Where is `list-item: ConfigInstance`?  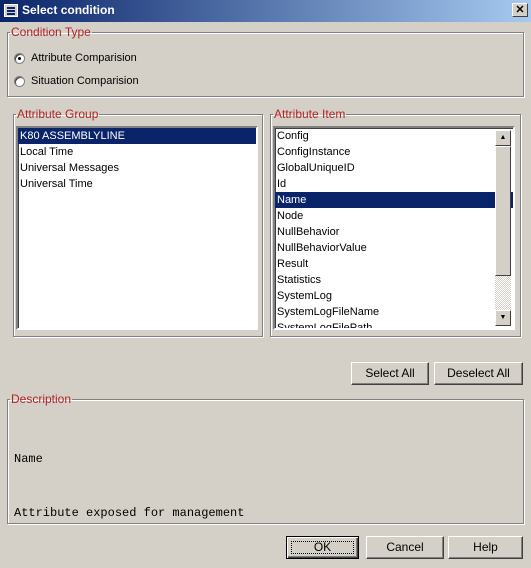 list-item: ConfigInstance is located at coordinates (394, 152).